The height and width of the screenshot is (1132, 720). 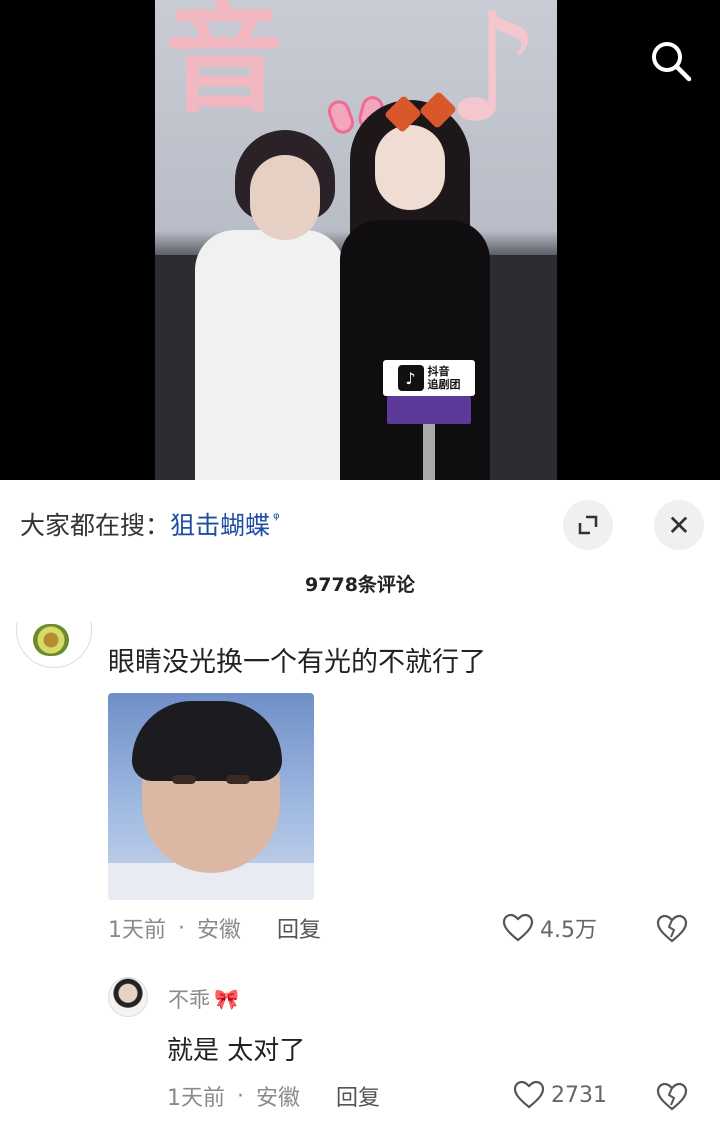 I want to click on reply-username-text: 不乖, so click(x=189, y=1000).